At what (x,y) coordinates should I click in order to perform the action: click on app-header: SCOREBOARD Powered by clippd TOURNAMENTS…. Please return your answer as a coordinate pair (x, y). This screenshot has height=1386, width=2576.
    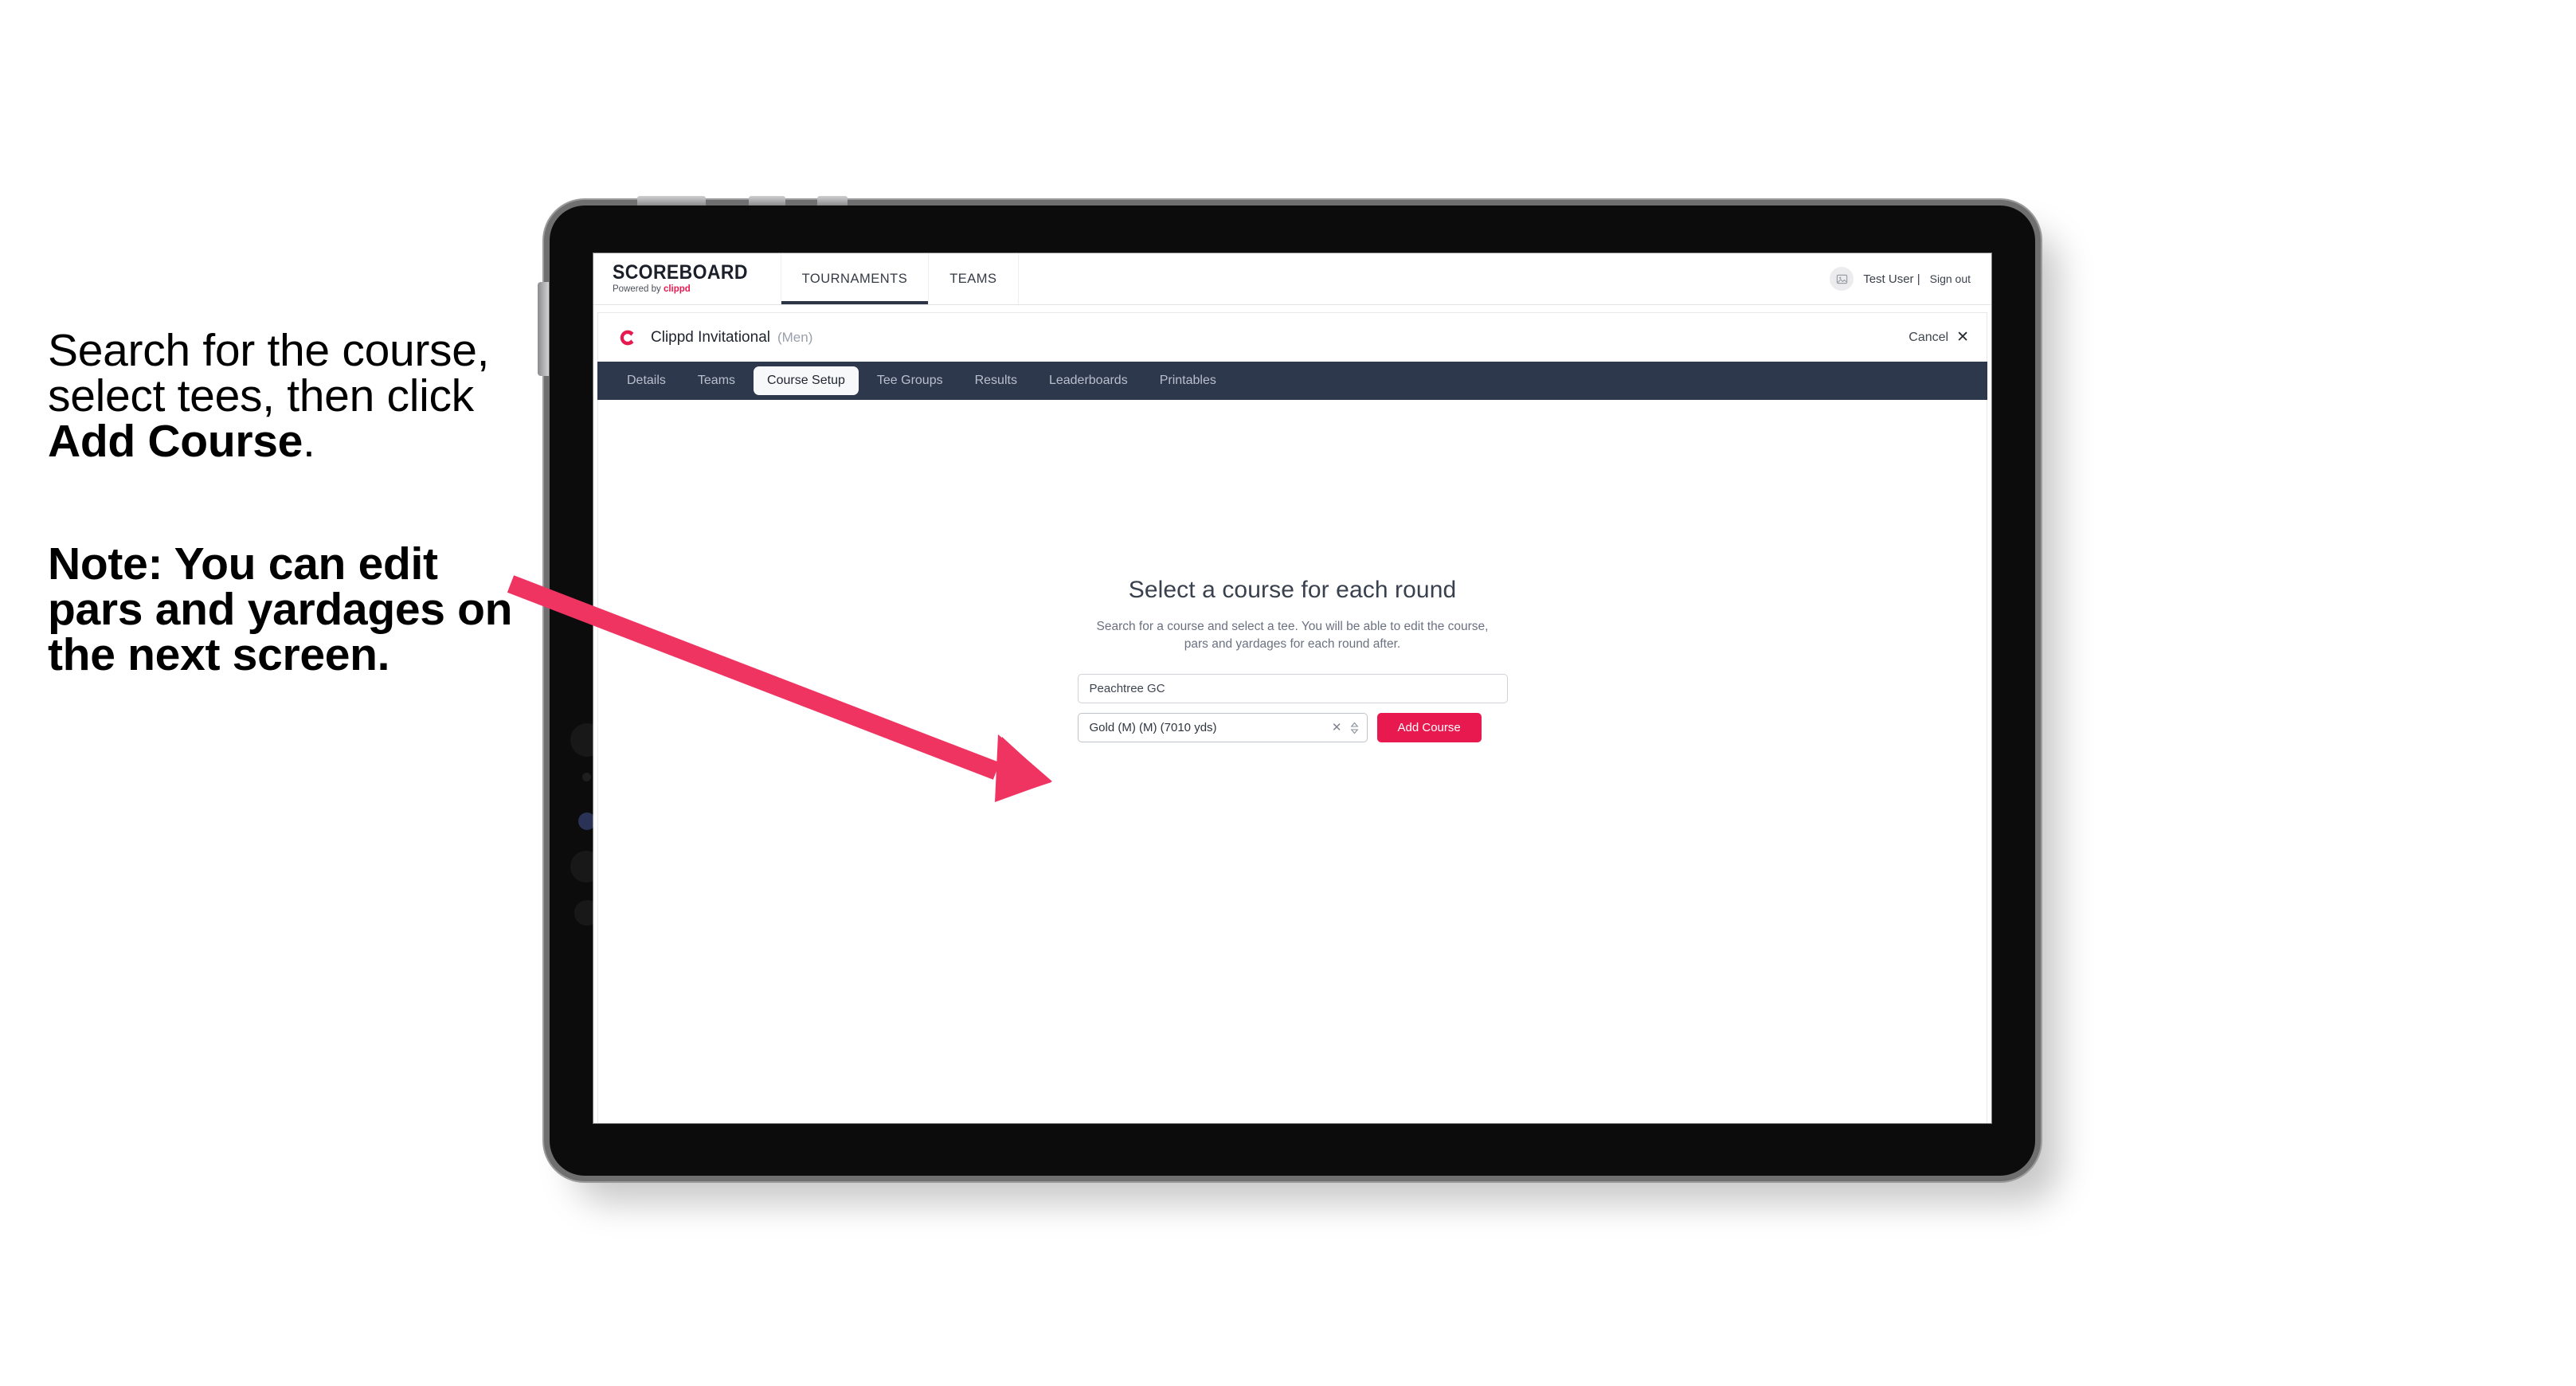
    Looking at the image, I should click on (1292, 279).